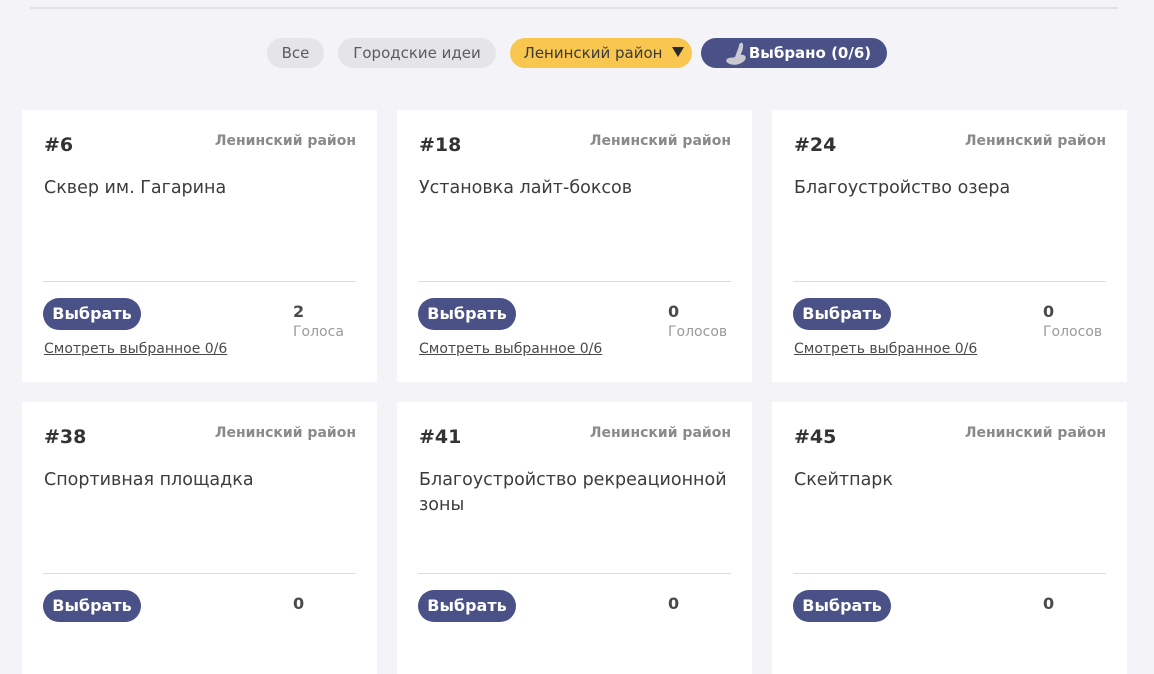  What do you see at coordinates (815, 145) in the screenshot?
I see `idea-number: #24` at bounding box center [815, 145].